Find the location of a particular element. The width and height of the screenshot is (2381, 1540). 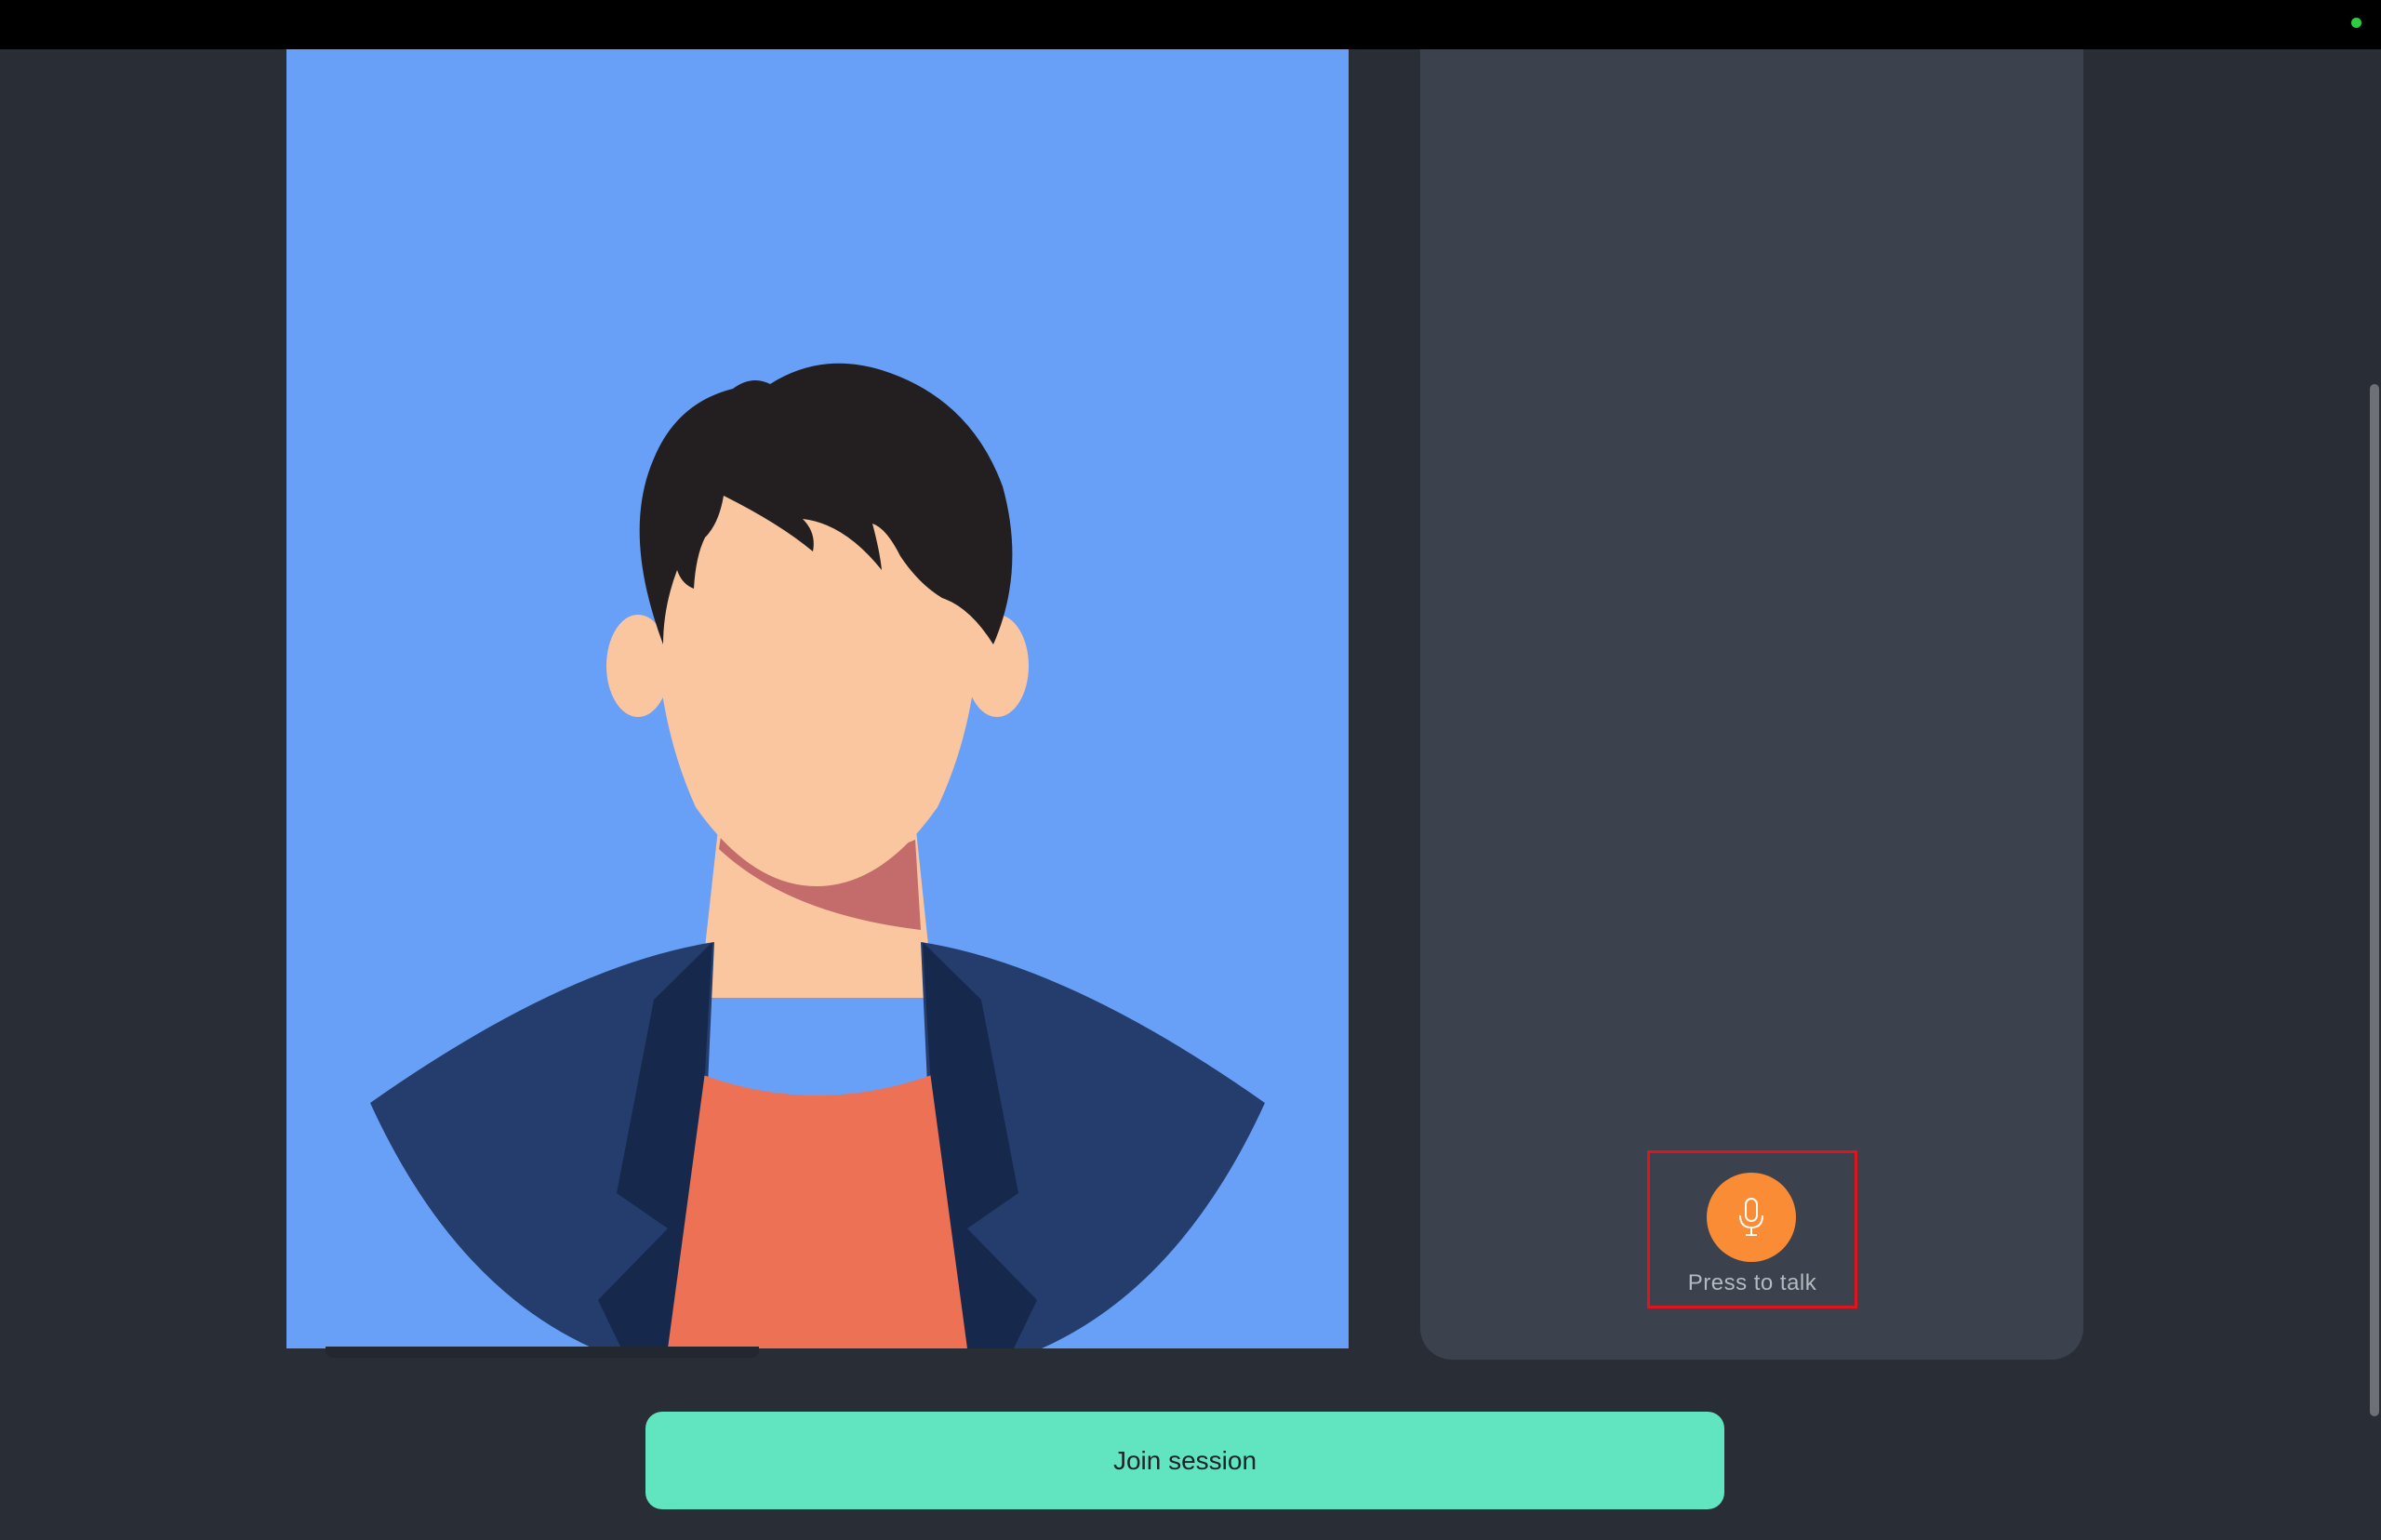

join-session-button: Join session is located at coordinates (1184, 1460).